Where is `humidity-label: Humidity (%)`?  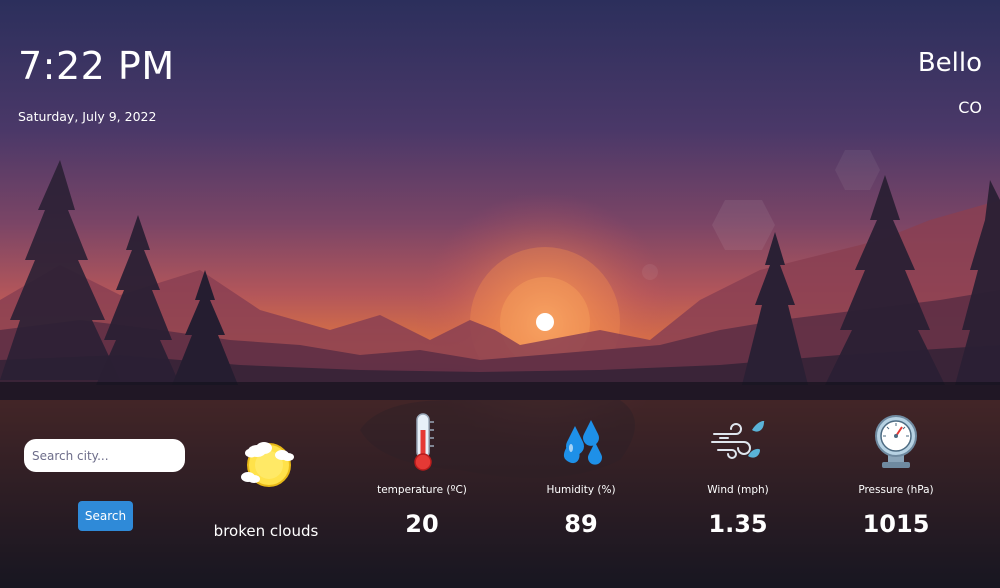
humidity-label: Humidity (%) is located at coordinates (581, 490).